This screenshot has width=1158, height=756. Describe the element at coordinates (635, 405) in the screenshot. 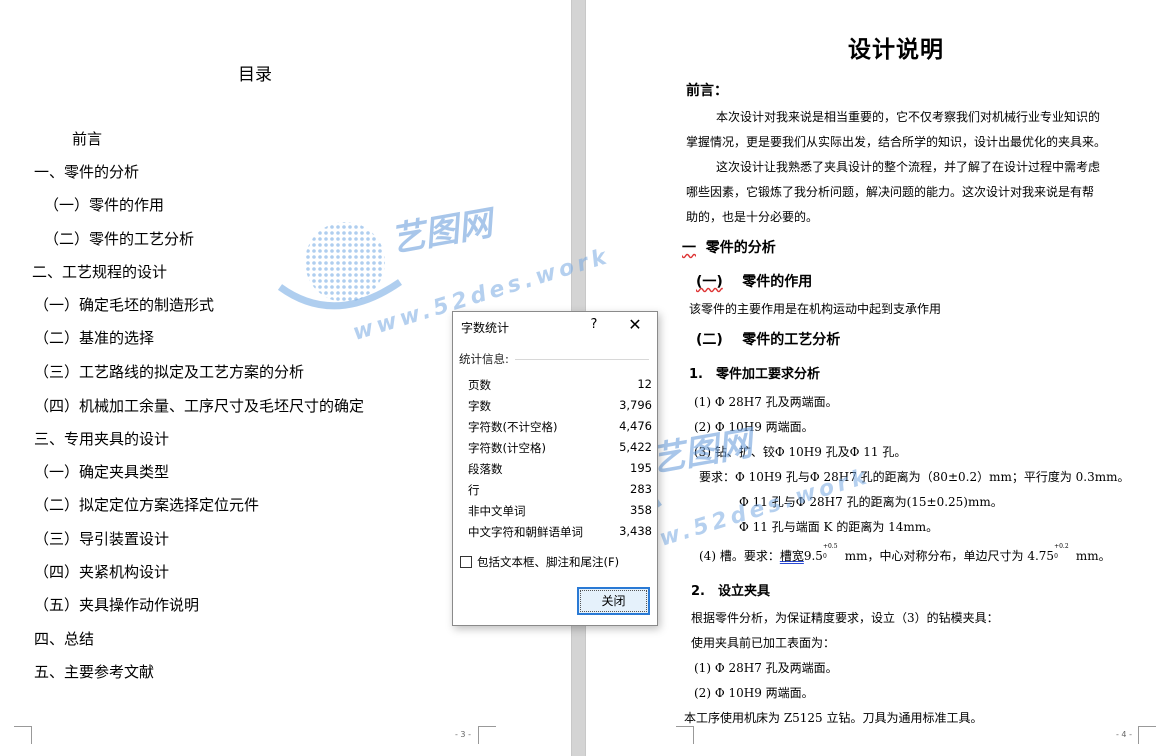

I see `stat-value: 3,796` at that location.